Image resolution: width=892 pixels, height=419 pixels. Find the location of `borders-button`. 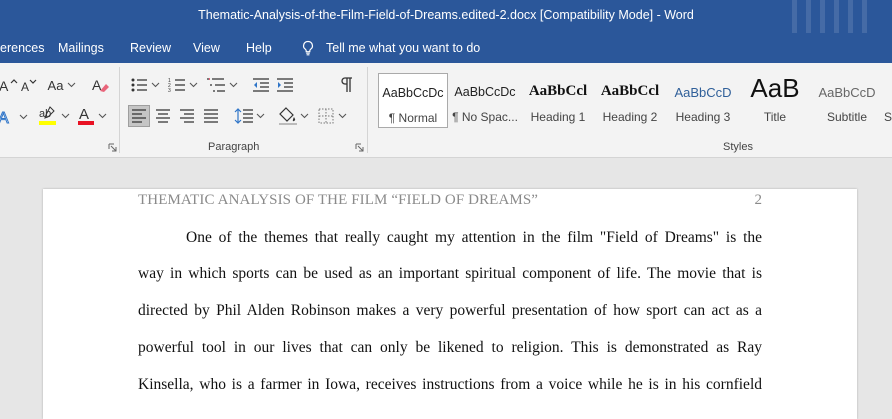

borders-button is located at coordinates (332, 116).